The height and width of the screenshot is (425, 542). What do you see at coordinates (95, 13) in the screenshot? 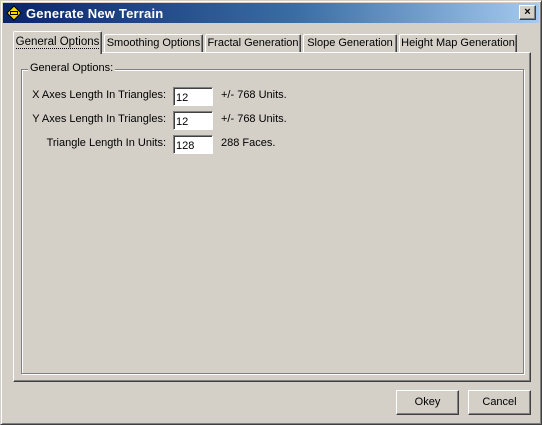
I see `window-title: Generate New Terrain` at bounding box center [95, 13].